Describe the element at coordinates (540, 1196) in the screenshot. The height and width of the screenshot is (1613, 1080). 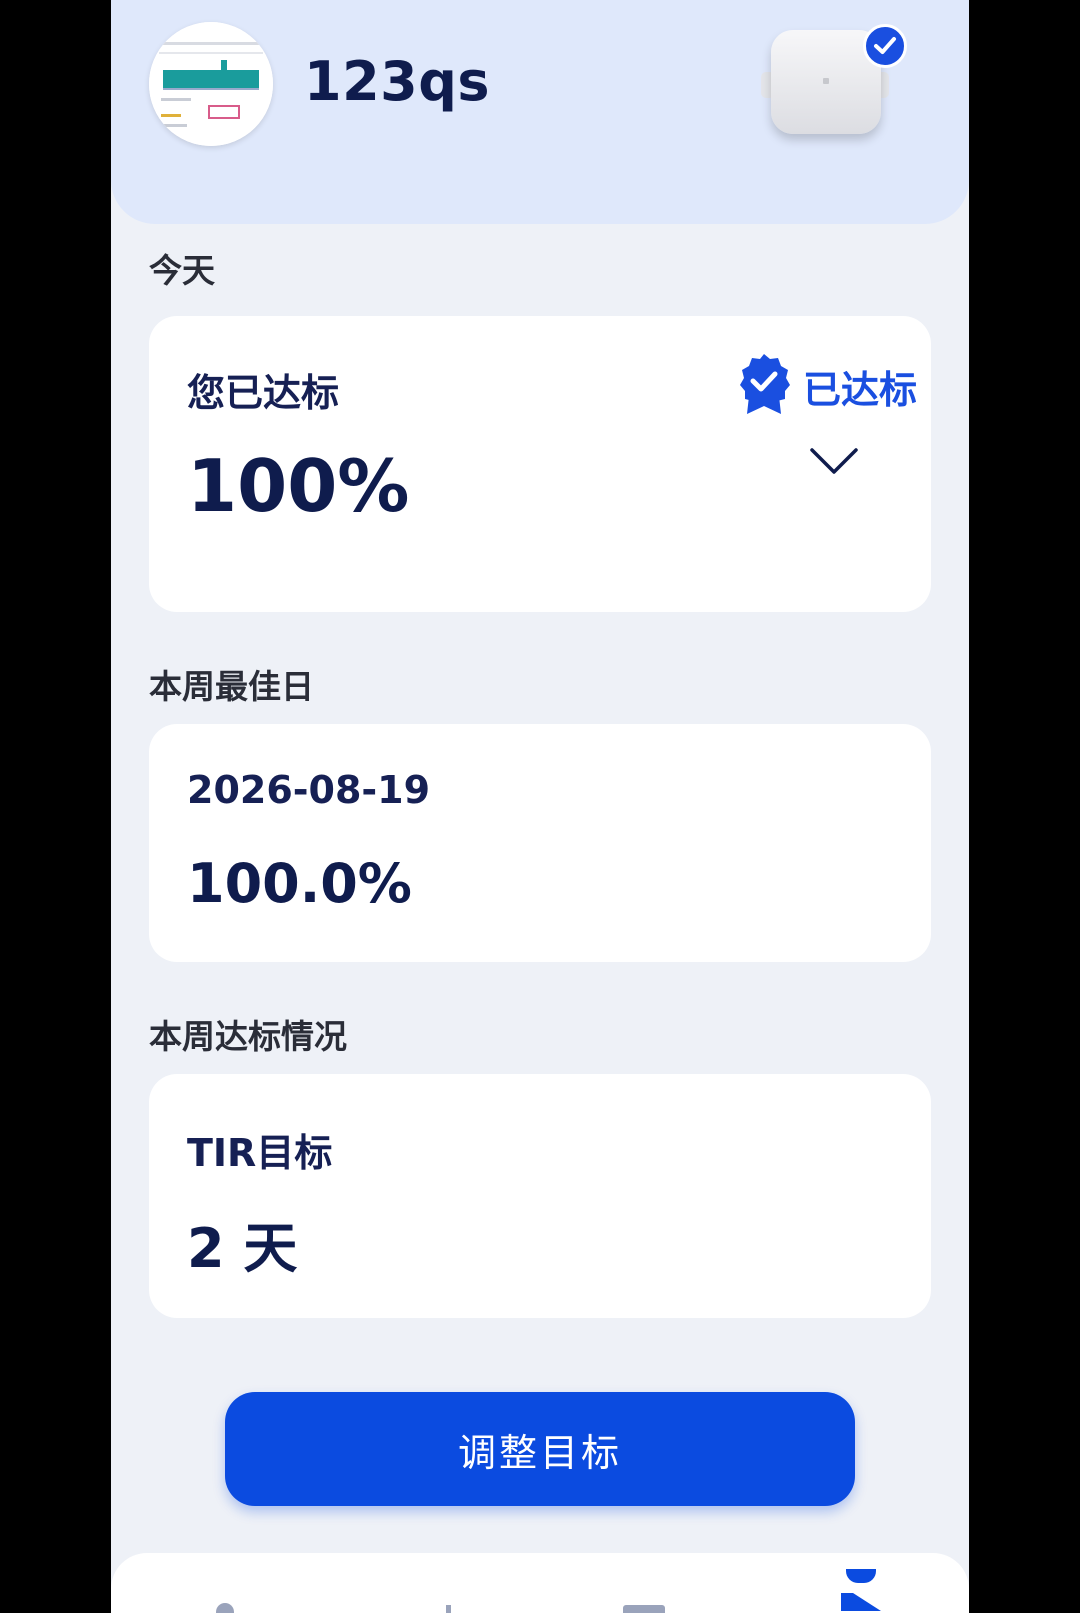
I see `weekly-card: TIR目标 2 天` at that location.